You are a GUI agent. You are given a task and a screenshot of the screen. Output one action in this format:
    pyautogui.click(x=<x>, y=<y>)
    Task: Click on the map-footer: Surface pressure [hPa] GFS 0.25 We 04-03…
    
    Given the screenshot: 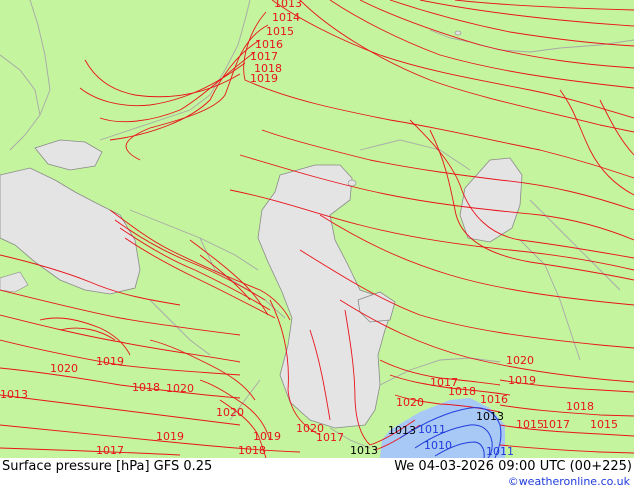 What is the action you would take?
    pyautogui.click(x=317, y=474)
    